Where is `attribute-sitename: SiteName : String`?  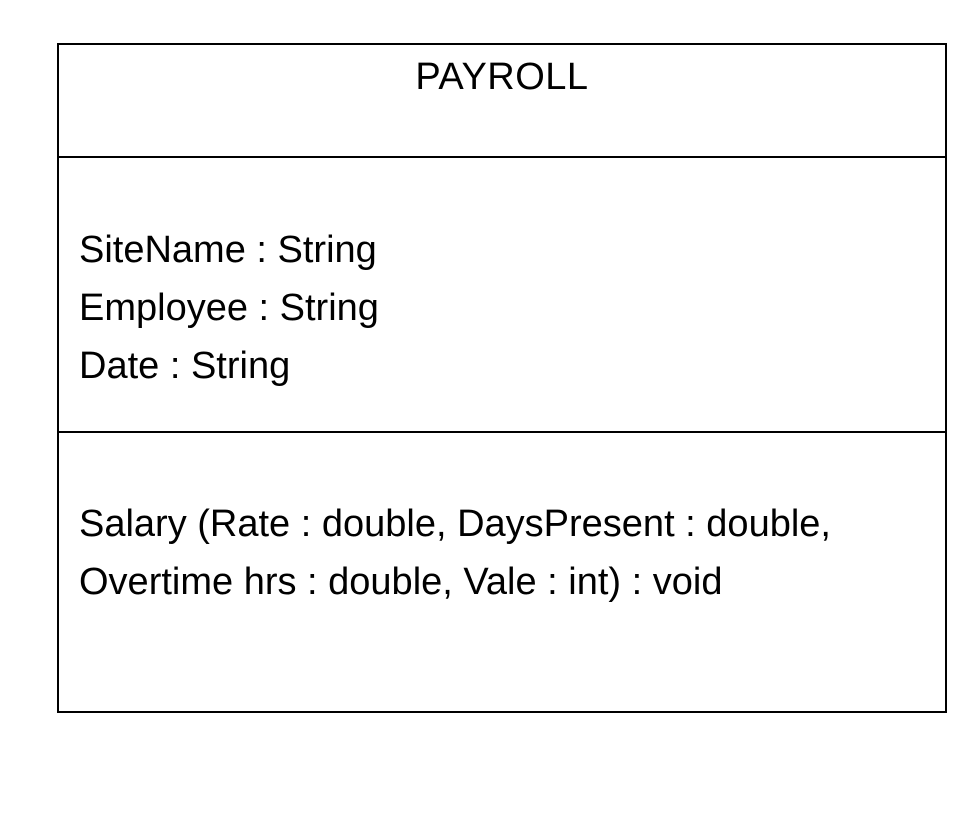
attribute-sitename: SiteName : String is located at coordinates (228, 250).